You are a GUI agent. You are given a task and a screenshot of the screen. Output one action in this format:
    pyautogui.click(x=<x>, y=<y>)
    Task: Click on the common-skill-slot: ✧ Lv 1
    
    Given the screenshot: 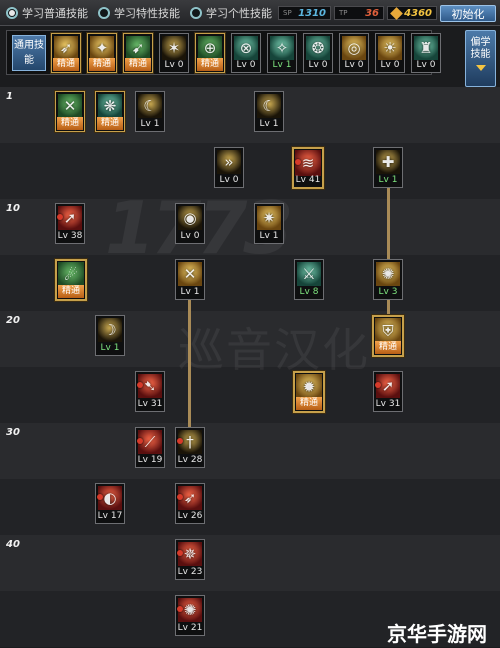 What is the action you would take?
    pyautogui.click(x=282, y=53)
    